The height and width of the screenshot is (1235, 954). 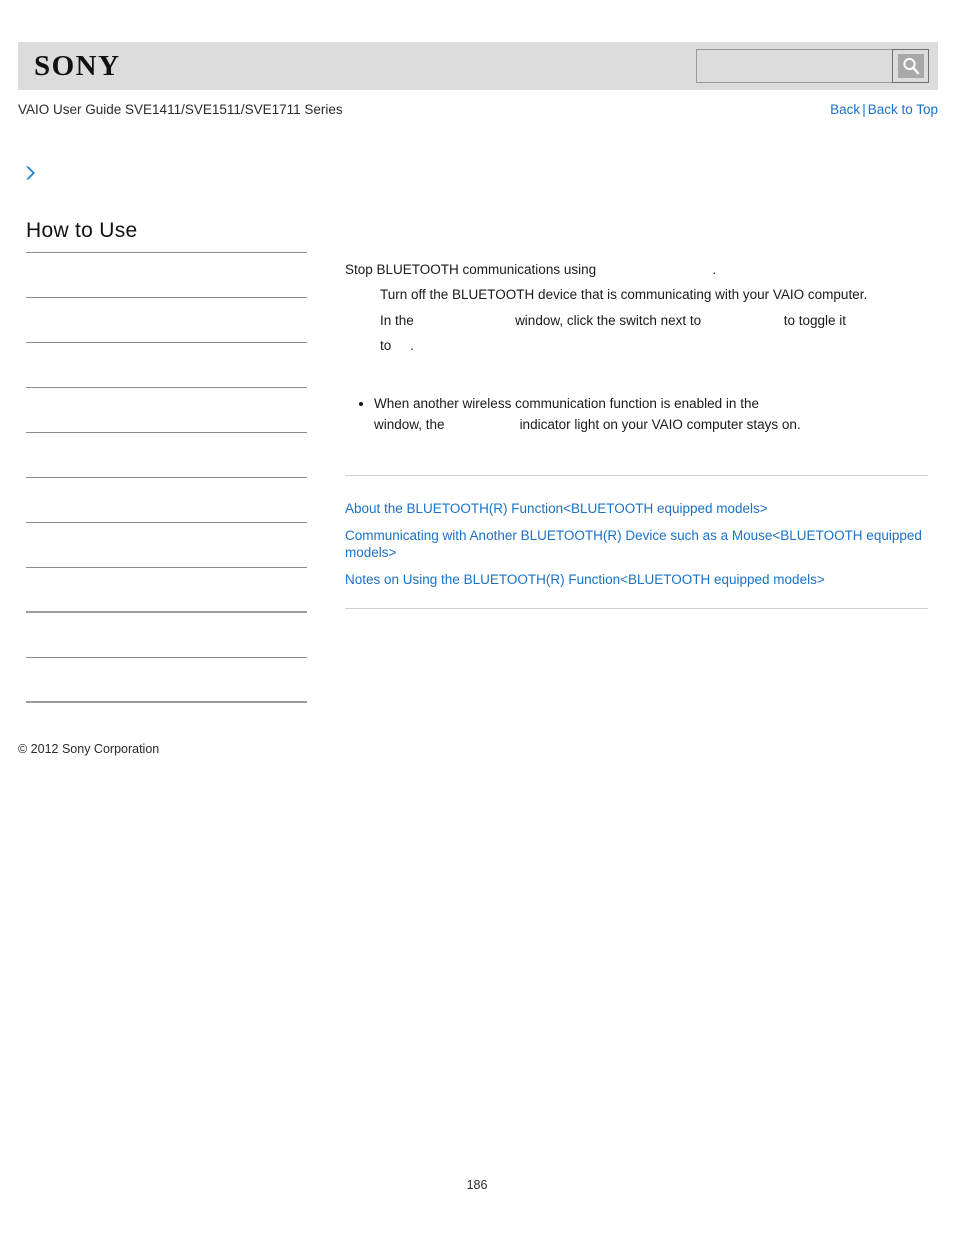 I want to click on search-button, so click(x=910, y=66).